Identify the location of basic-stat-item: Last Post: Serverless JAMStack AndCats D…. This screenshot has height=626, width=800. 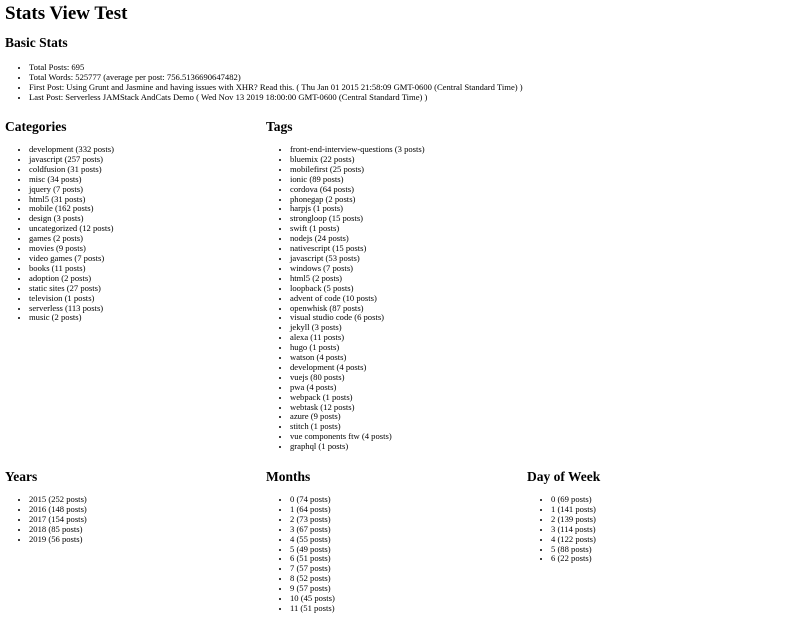
(276, 97).